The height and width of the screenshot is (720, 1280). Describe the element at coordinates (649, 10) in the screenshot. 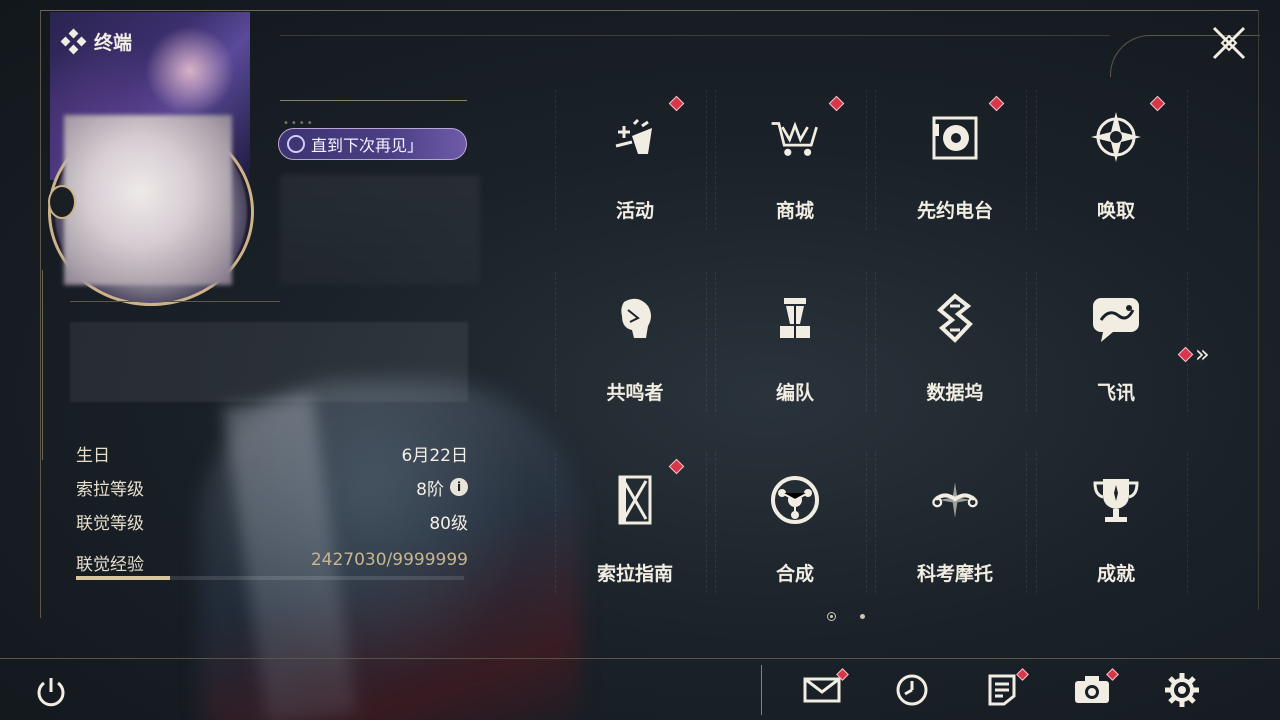

I see `frame-line-top` at that location.